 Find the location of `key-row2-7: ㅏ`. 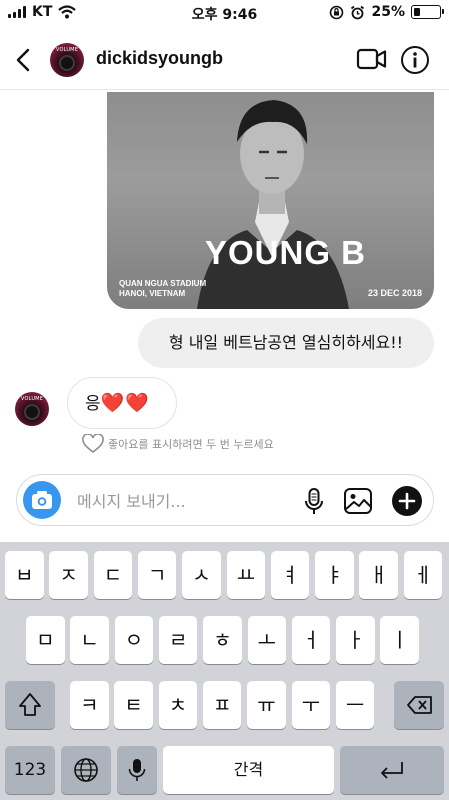

key-row2-7: ㅏ is located at coordinates (355, 640).